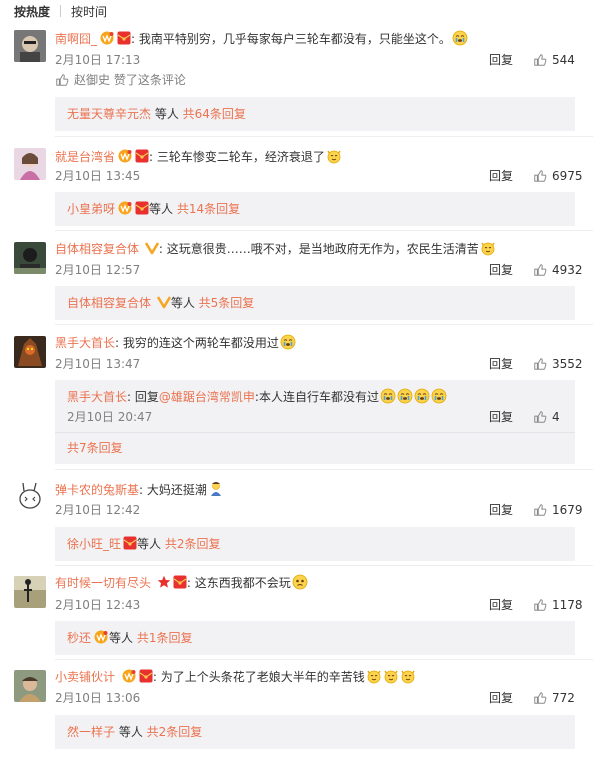 The image size is (593, 761). Describe the element at coordinates (558, 605) in the screenshot. I see `like-button: 1178` at that location.